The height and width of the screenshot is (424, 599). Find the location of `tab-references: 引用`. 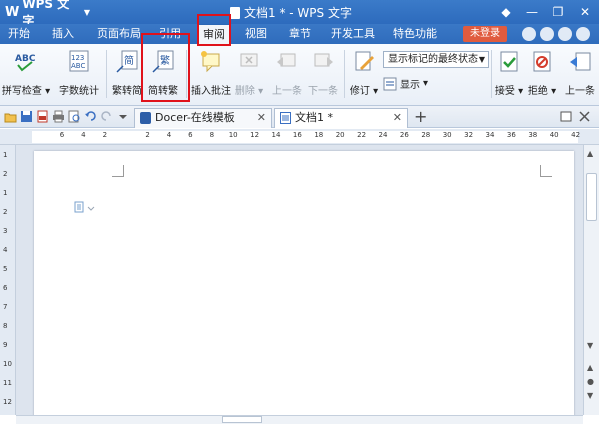

tab-references: 引用 is located at coordinates (170, 34).